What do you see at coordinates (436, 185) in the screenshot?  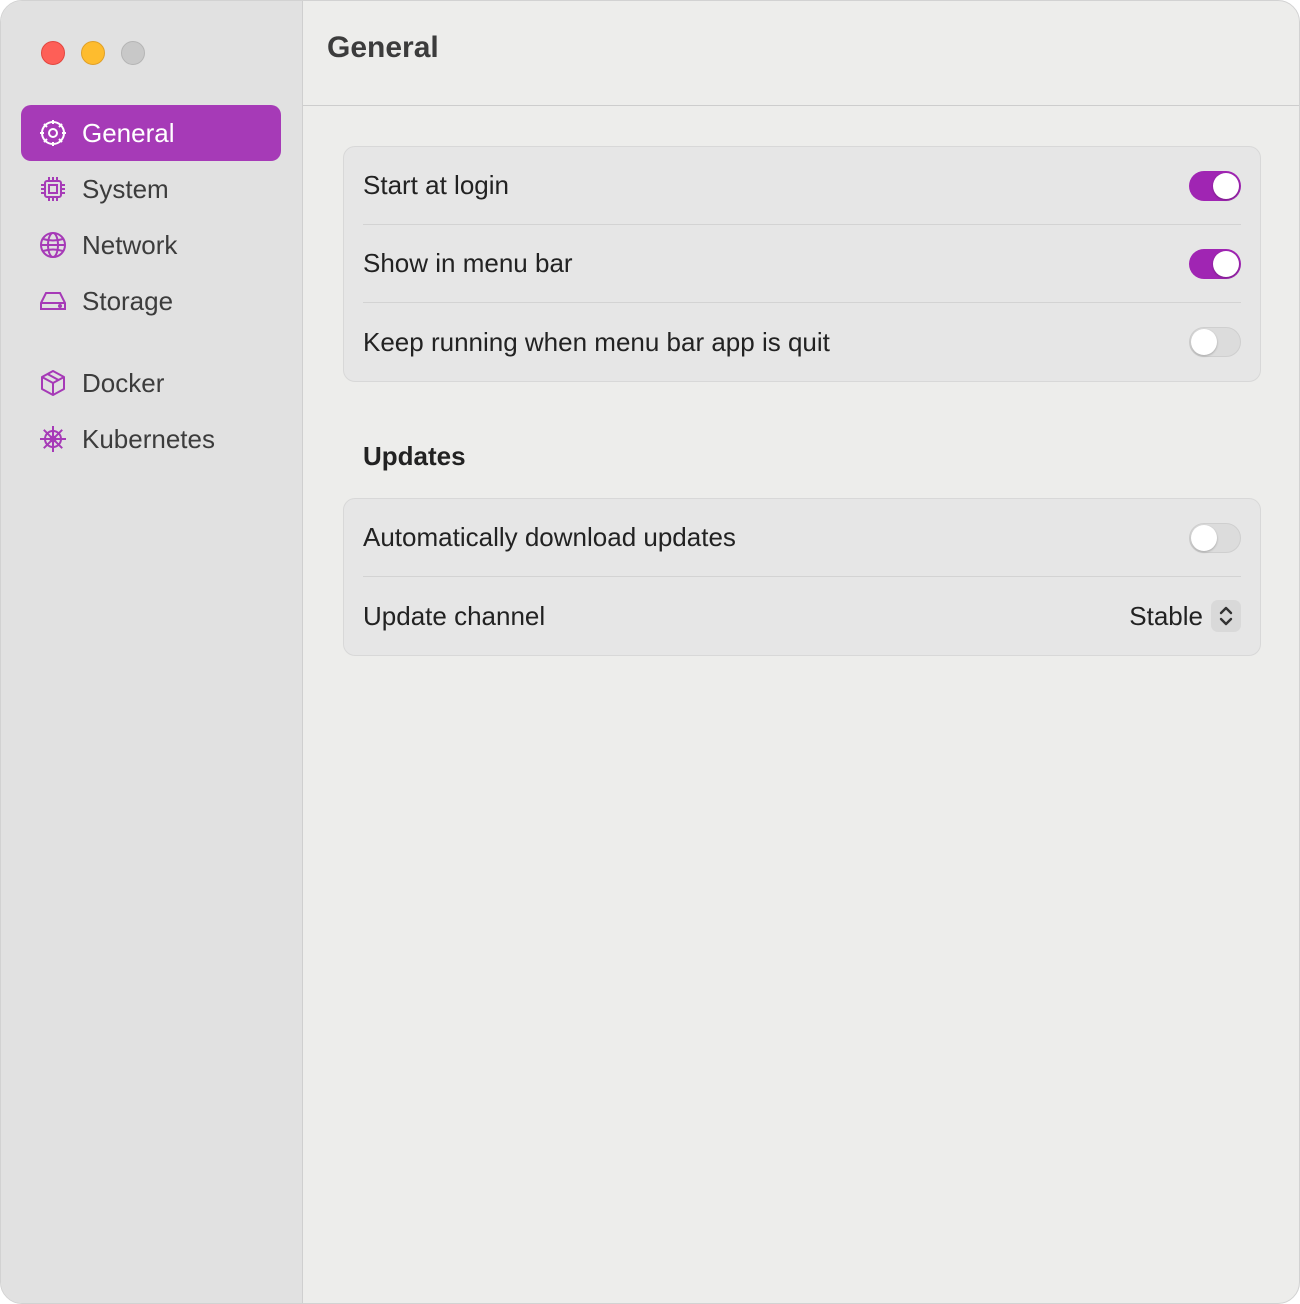 I see `setting-label: Start at login` at bounding box center [436, 185].